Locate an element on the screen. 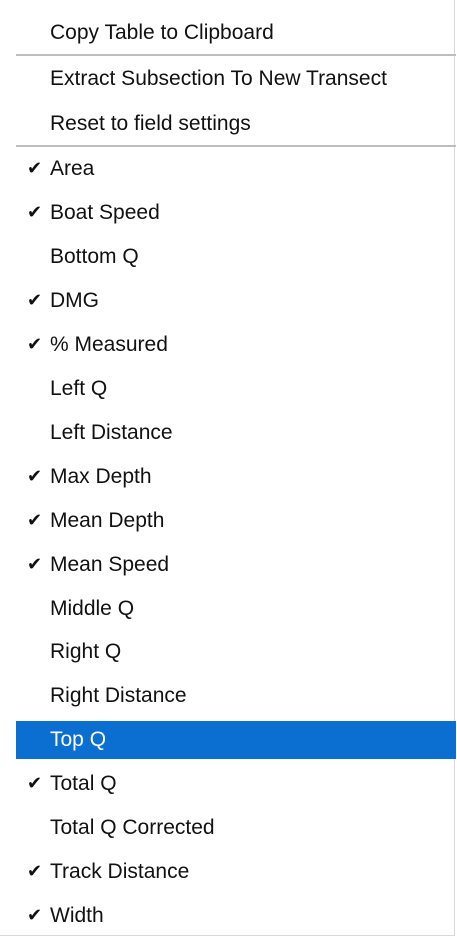 The height and width of the screenshot is (938, 457). menu-item-label: Max Depth is located at coordinates (101, 476).